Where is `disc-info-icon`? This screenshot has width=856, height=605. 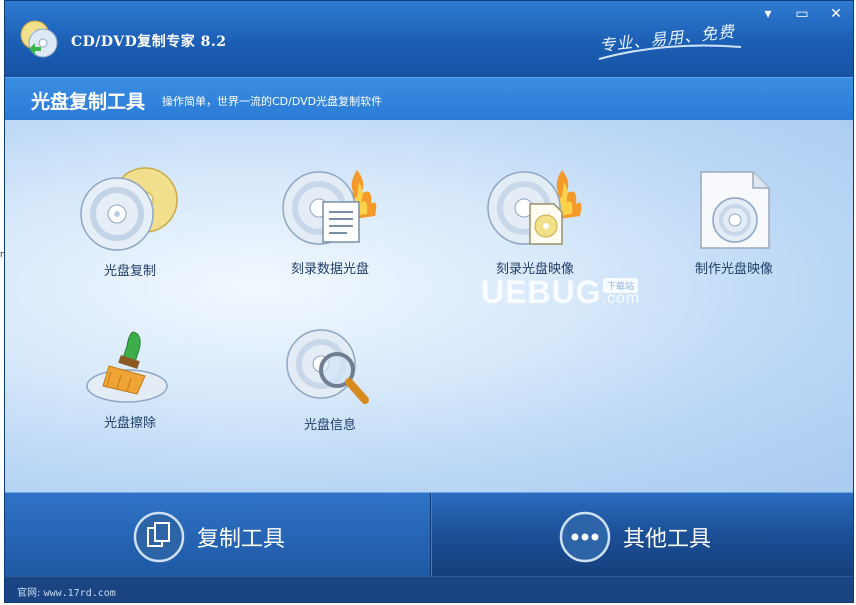
disc-info-icon is located at coordinates (327, 366).